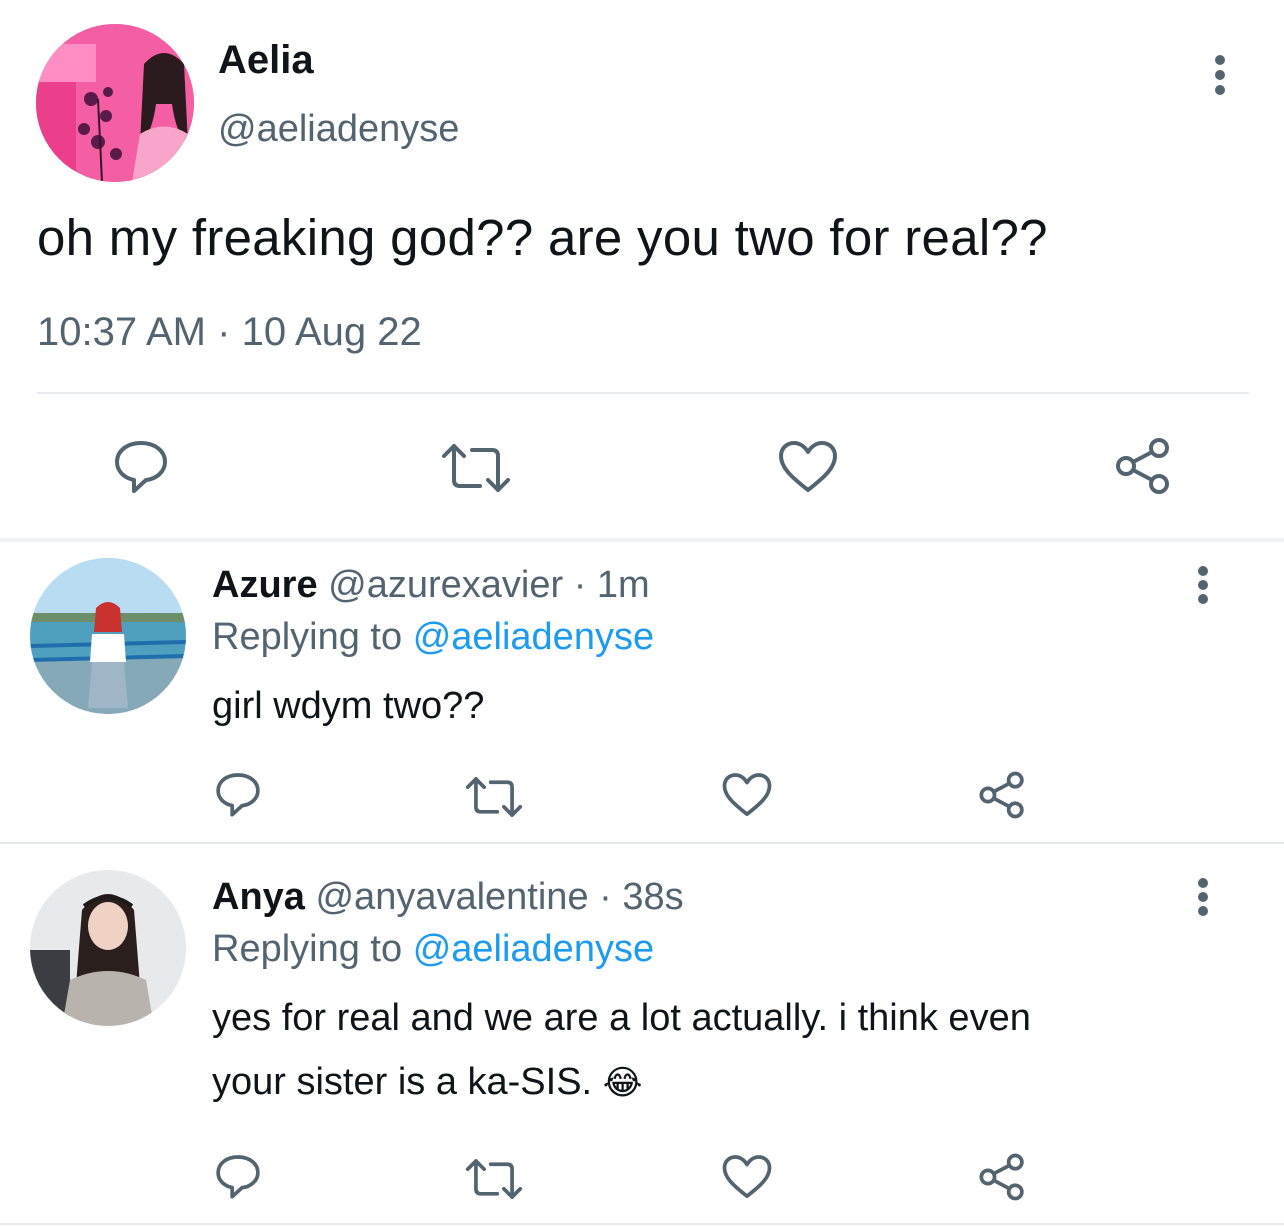  Describe the element at coordinates (653, 897) in the screenshot. I see `reply-age: 38s` at that location.